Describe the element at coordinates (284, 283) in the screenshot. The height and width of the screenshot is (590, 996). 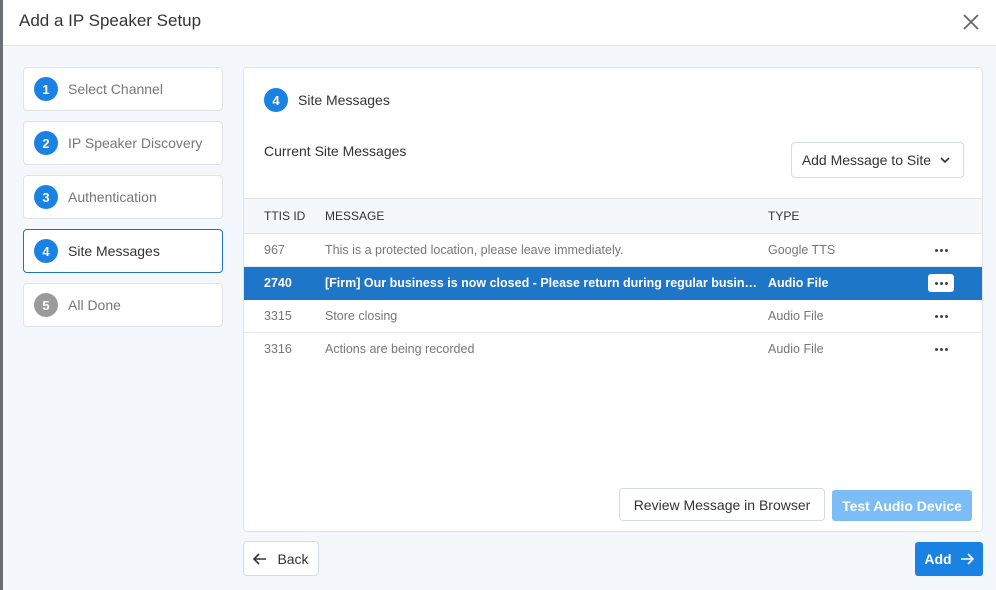
I see `cell-id: 2740` at that location.